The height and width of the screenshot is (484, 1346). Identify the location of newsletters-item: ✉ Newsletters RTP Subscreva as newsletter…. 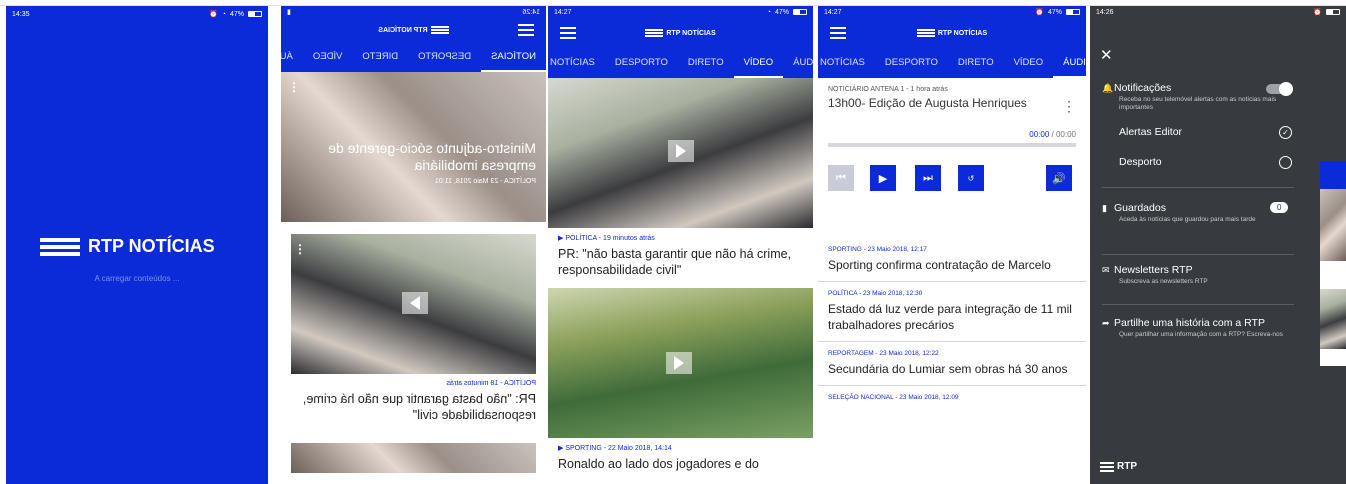
(1202, 275).